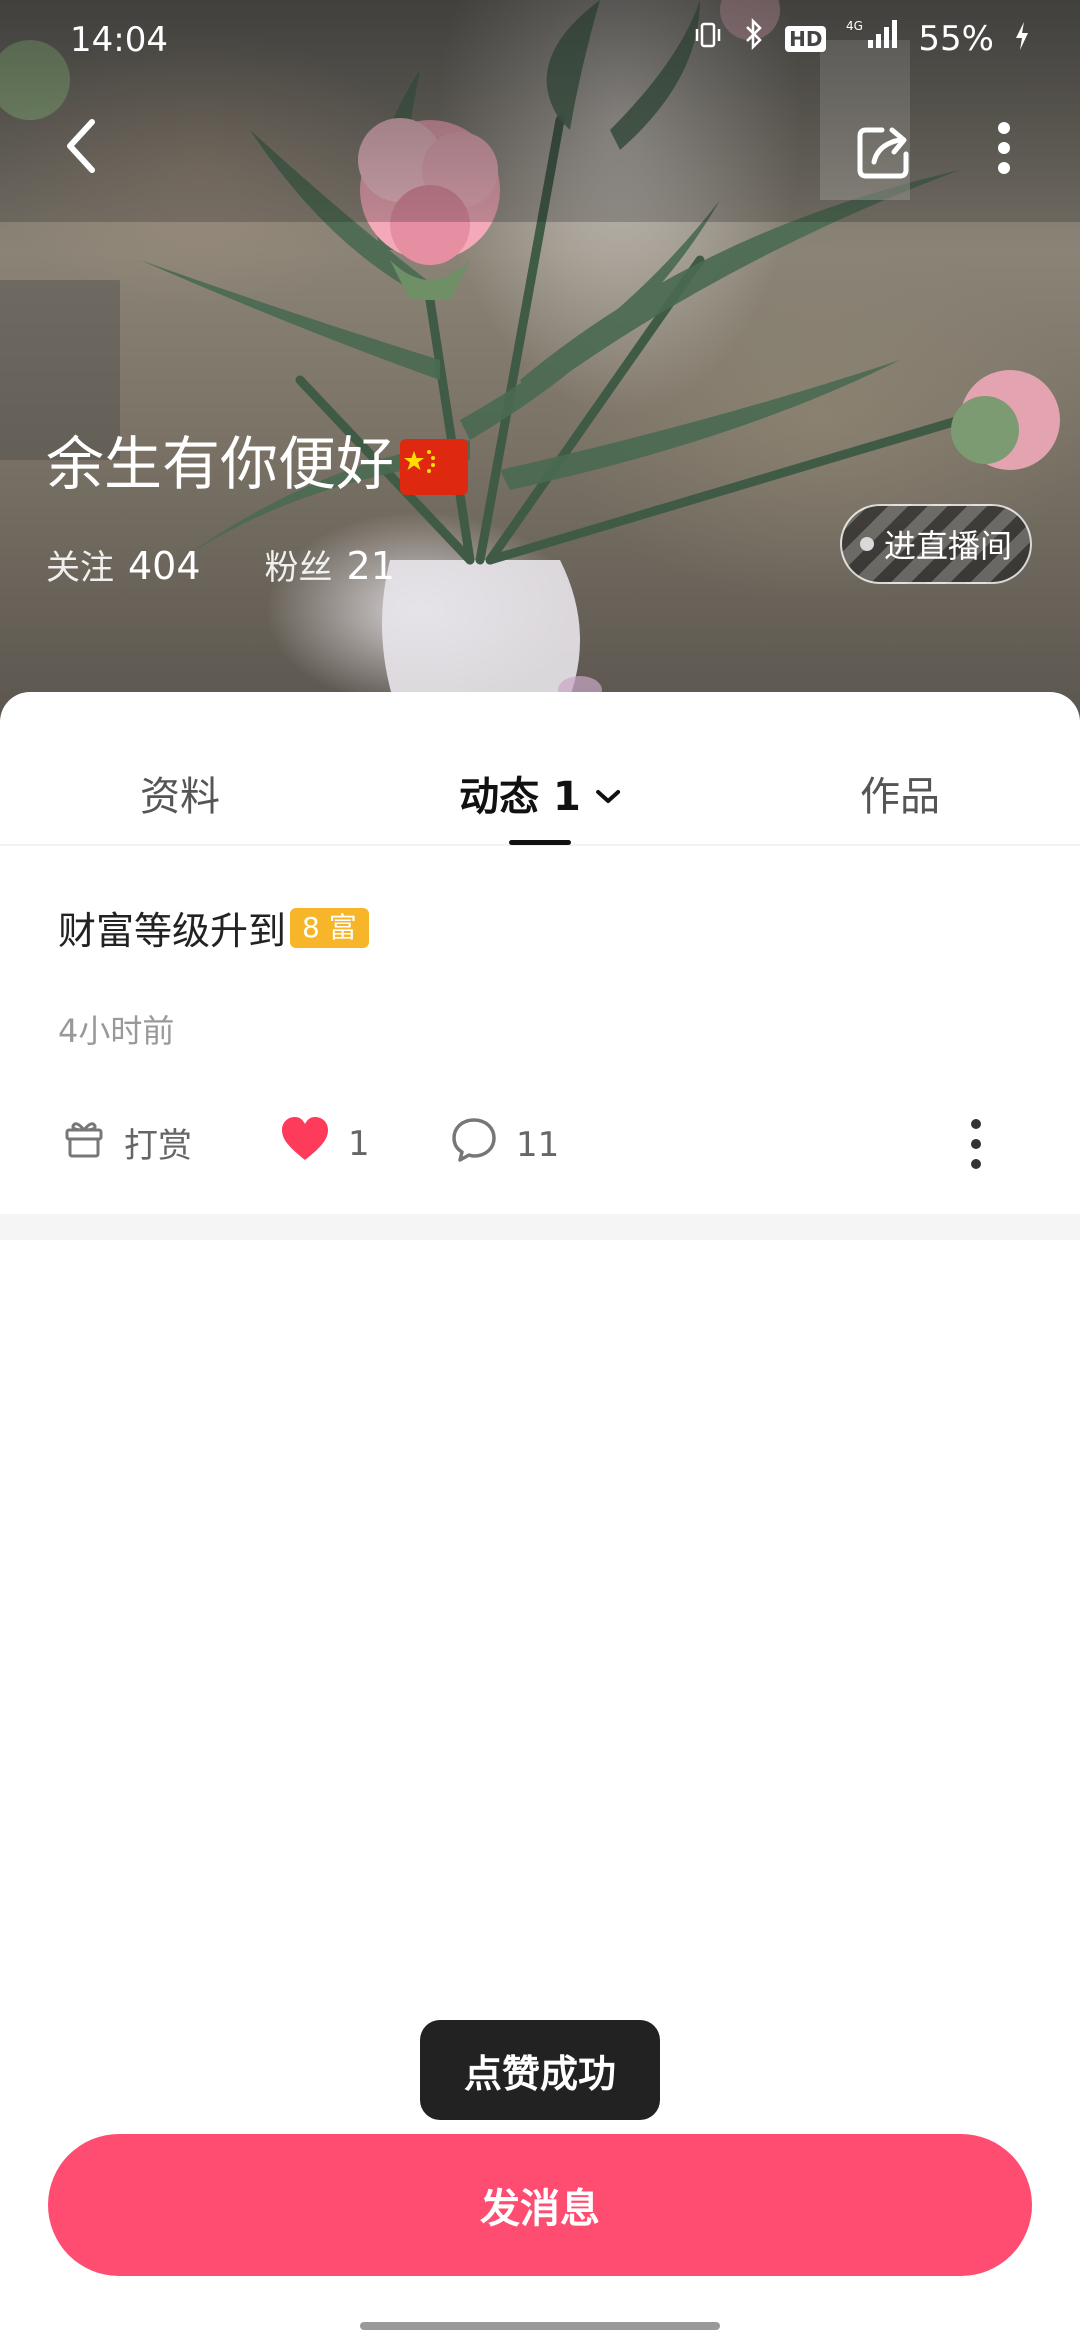 The height and width of the screenshot is (2340, 1080). Describe the element at coordinates (540, 42) in the screenshot. I see `status-bar: 14:04 HD 4G 55%` at that location.